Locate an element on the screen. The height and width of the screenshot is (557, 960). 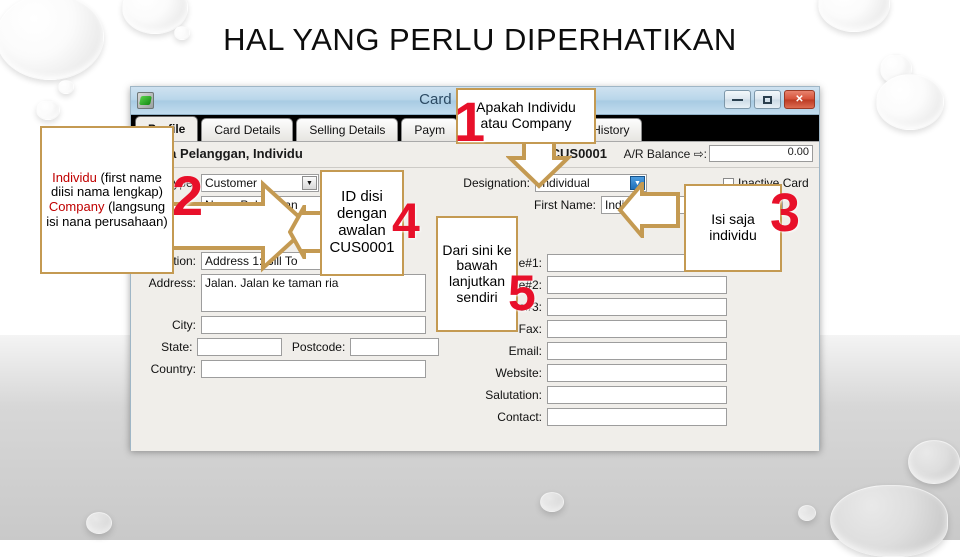
country-input is located at coordinates (313, 369).